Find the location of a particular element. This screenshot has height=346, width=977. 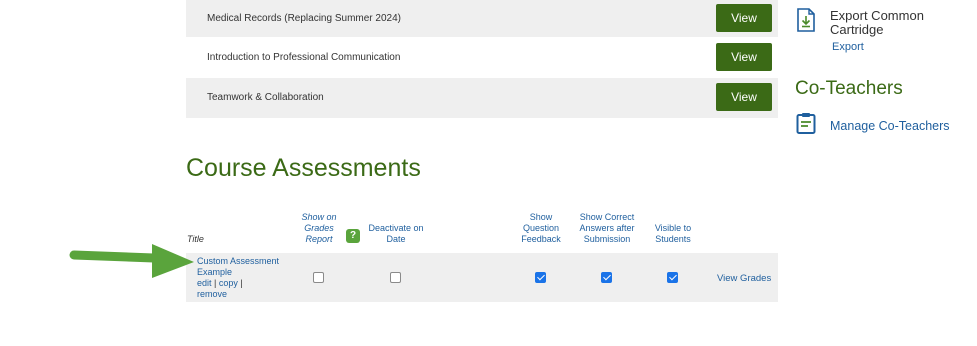

col-show-on-grades: Show on Grades Report is located at coordinates (319, 228).